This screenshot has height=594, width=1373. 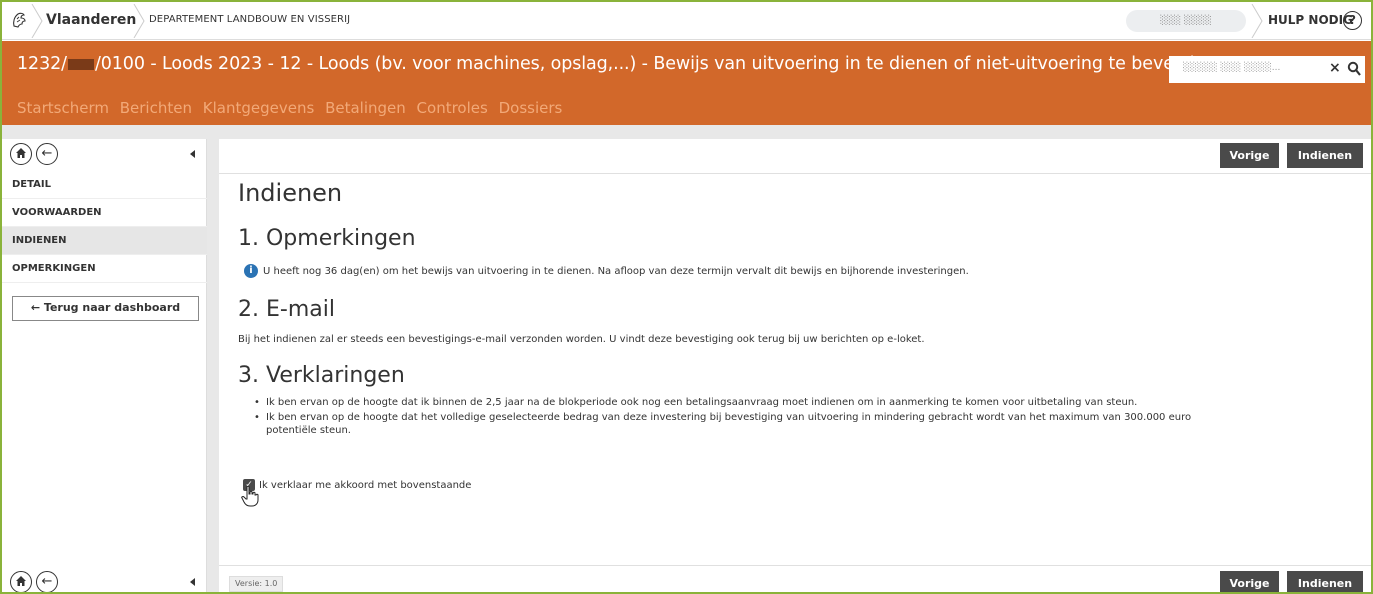 What do you see at coordinates (80, 64) in the screenshot?
I see `redacted-block` at bounding box center [80, 64].